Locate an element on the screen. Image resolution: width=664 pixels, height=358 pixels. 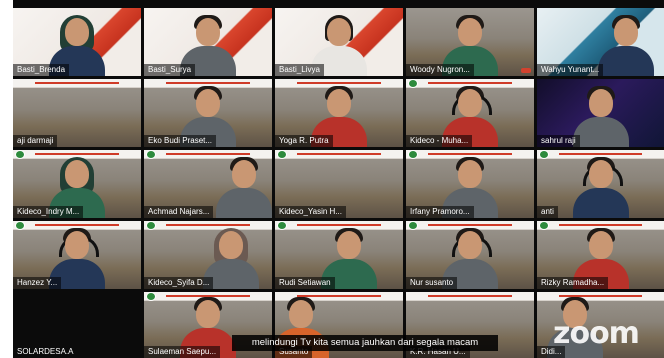
participant-name: Yoga R. Putra is located at coordinates (304, 141).